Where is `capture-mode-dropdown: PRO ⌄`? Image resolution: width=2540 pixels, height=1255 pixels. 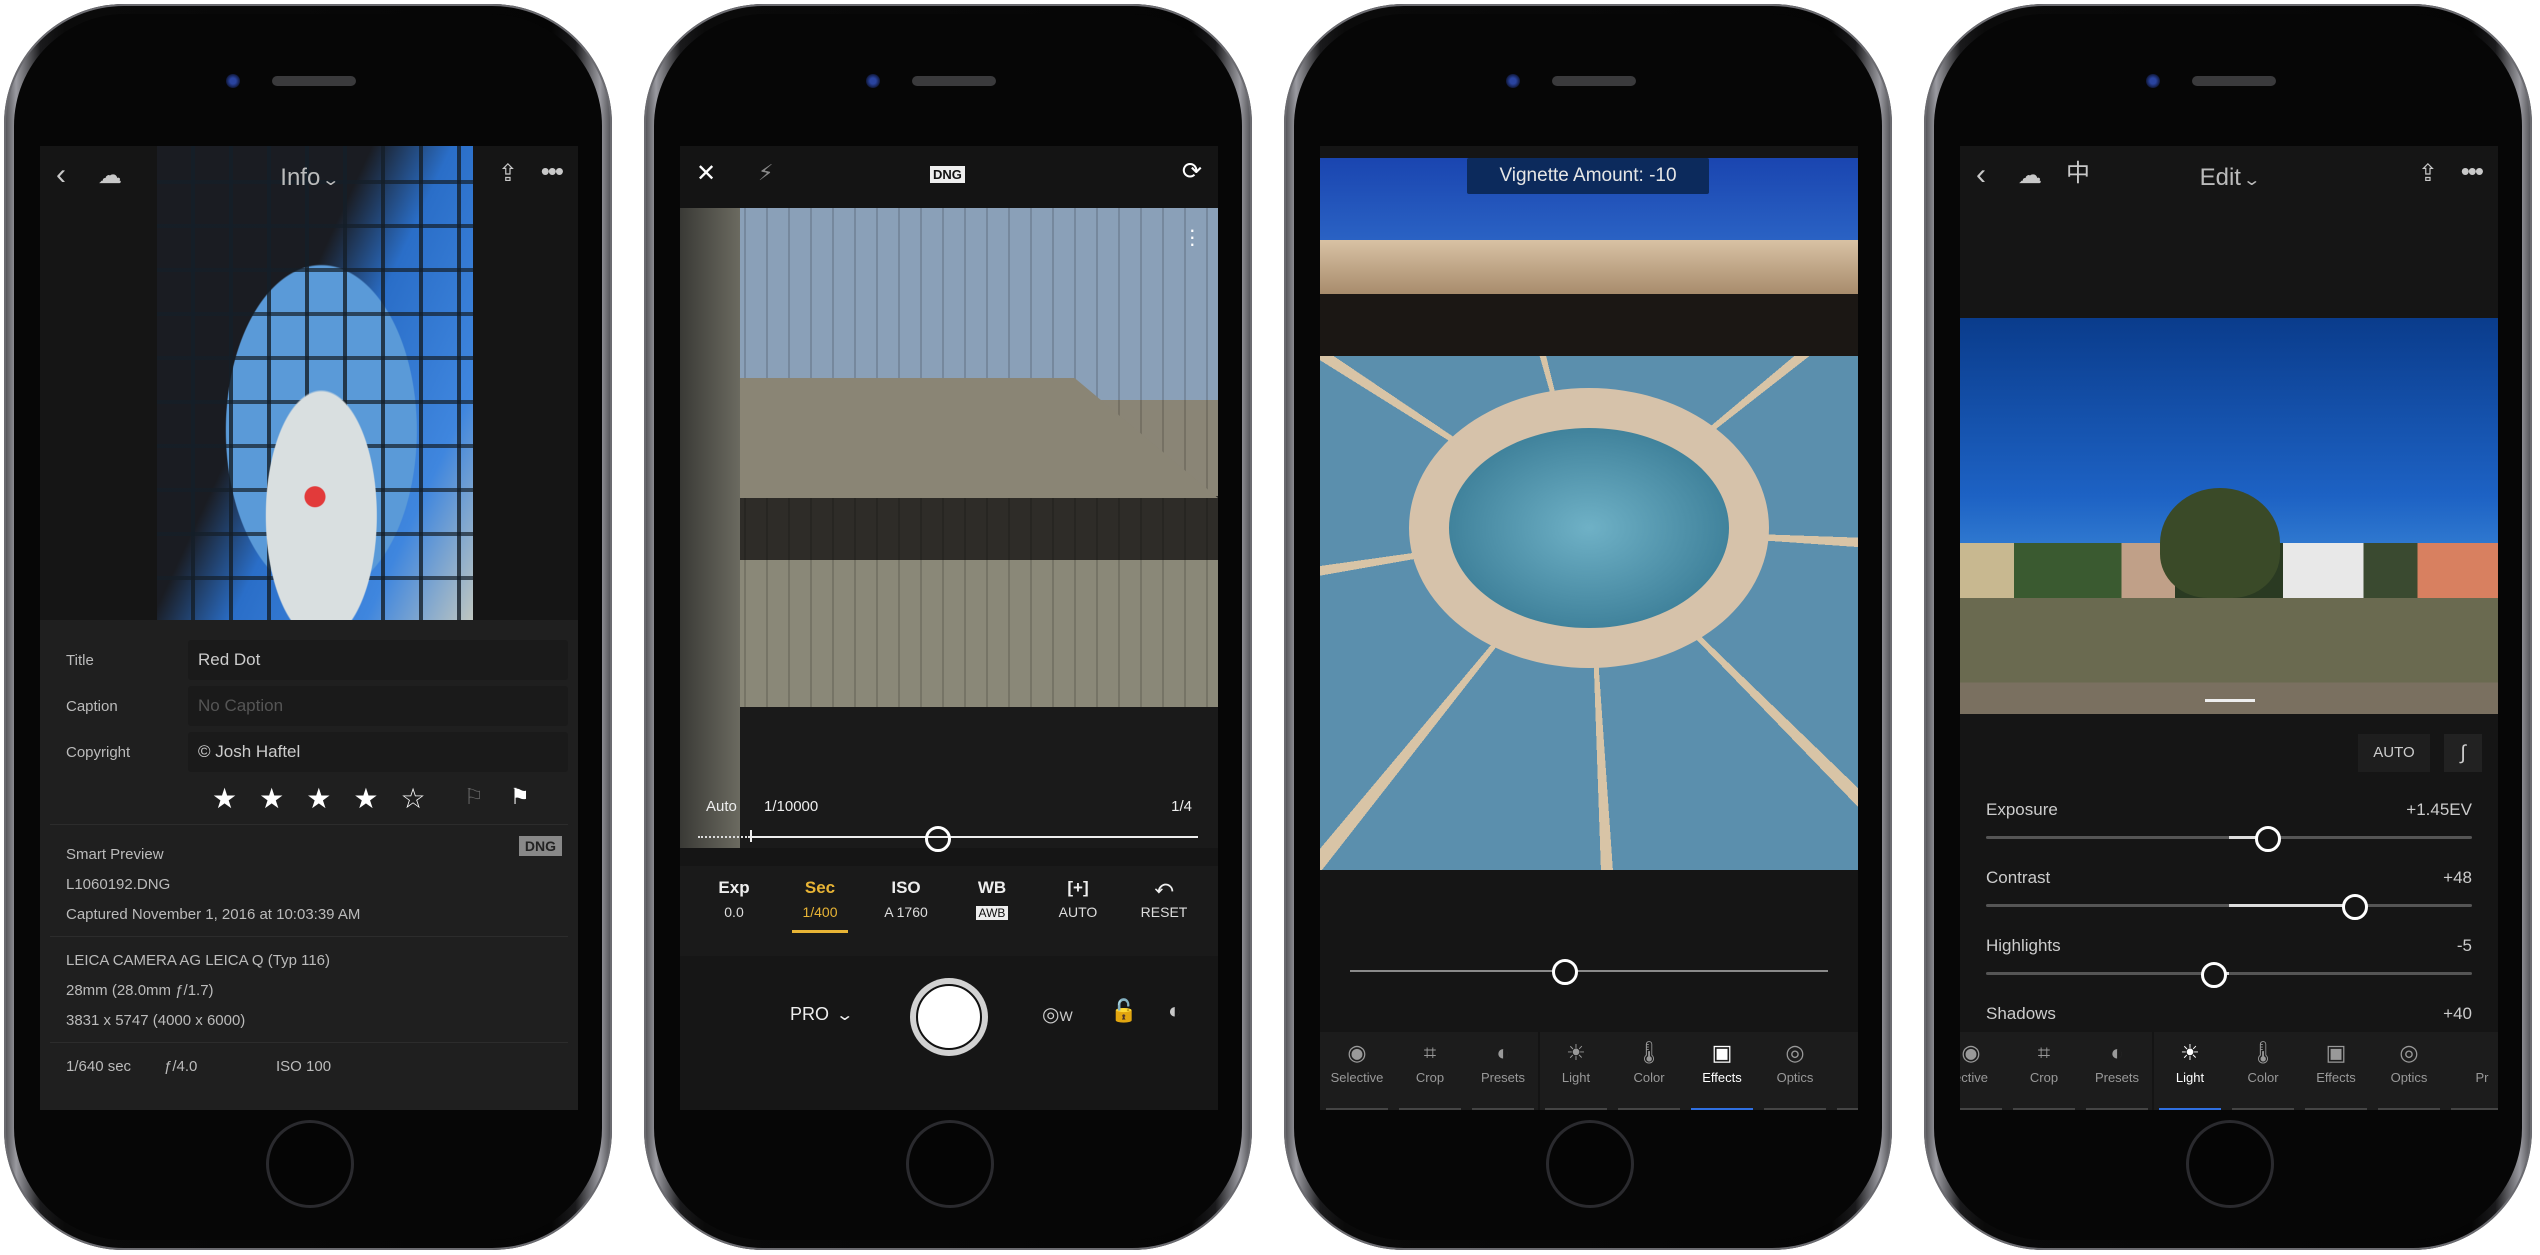
capture-mode-dropdown: PRO ⌄ is located at coordinates (822, 1014).